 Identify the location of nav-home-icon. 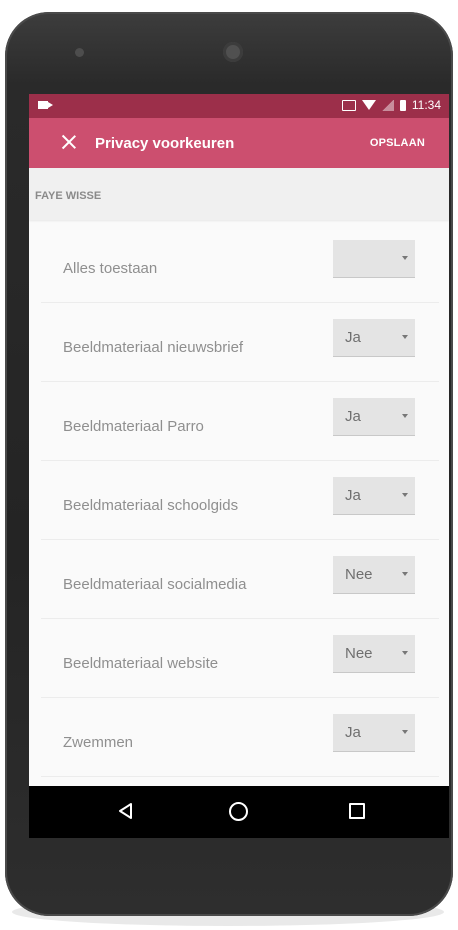
(238, 811).